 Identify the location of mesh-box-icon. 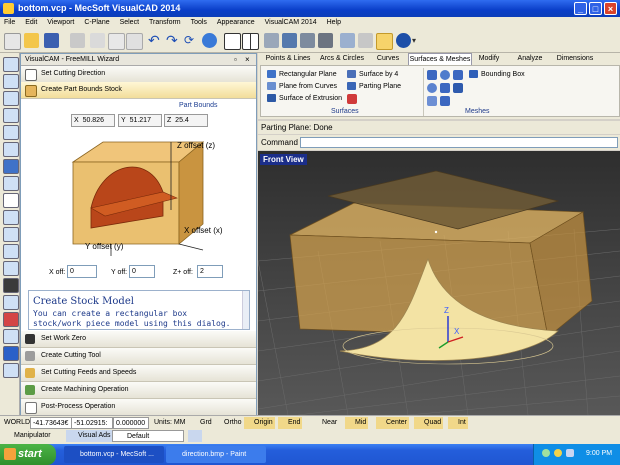
(432, 75).